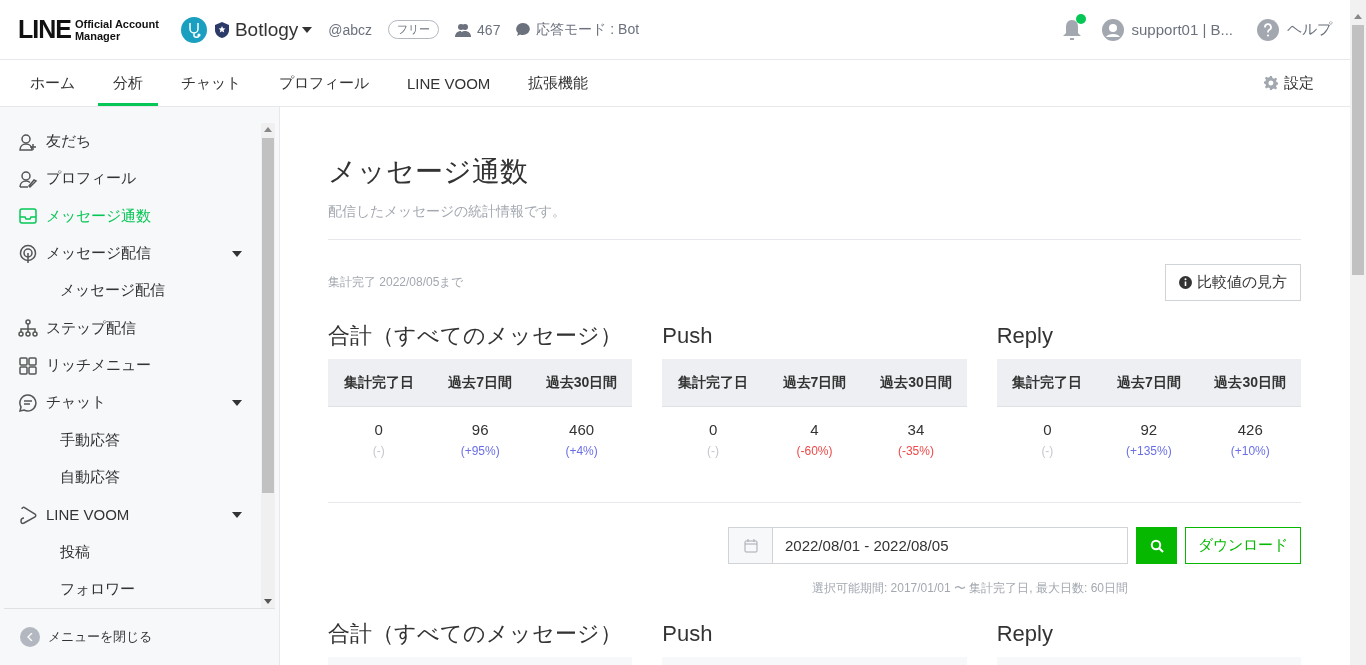 The height and width of the screenshot is (665, 1366). Describe the element at coordinates (915, 451) in the screenshot. I see `change-percent: (-35%)` at that location.